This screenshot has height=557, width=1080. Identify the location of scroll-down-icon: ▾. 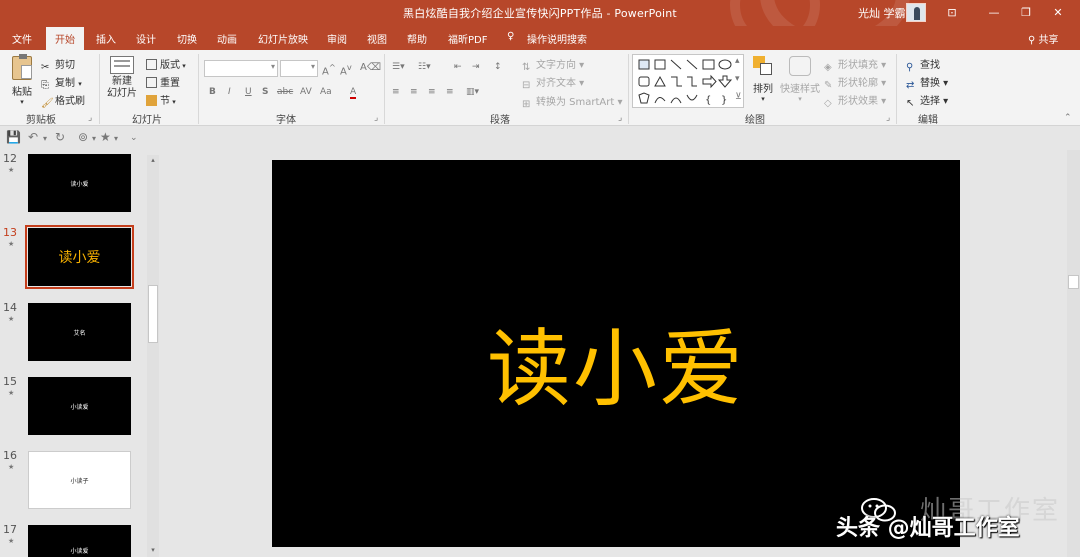
(153, 550).